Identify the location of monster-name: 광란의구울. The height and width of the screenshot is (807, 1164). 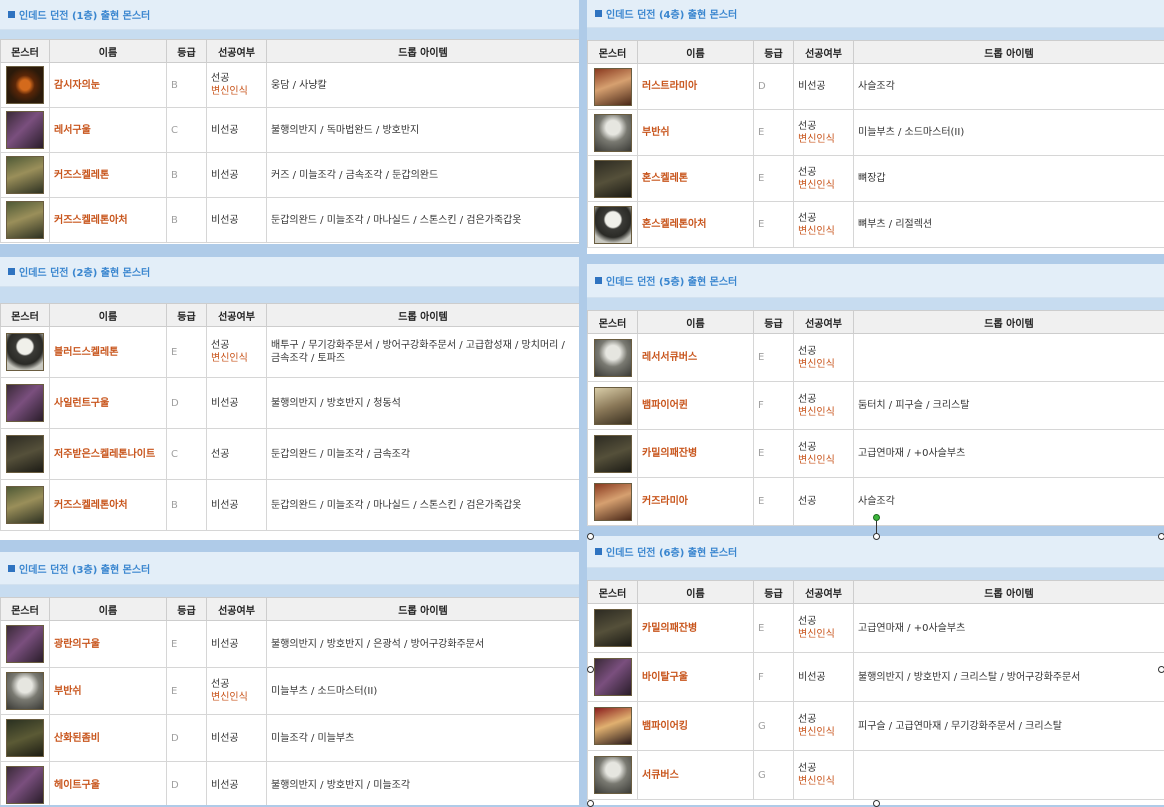
(108, 644).